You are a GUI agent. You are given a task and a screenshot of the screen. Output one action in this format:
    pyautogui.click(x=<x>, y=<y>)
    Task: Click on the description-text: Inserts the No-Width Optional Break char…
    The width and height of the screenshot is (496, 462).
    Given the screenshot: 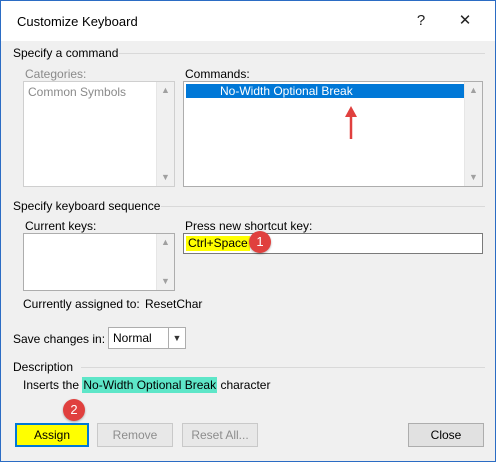 What is the action you would take?
    pyautogui.click(x=147, y=385)
    